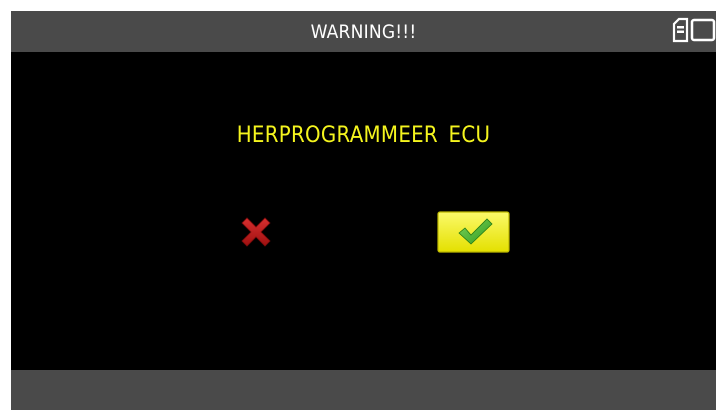  I want to click on title-bar: WARNING!!!, so click(363, 31).